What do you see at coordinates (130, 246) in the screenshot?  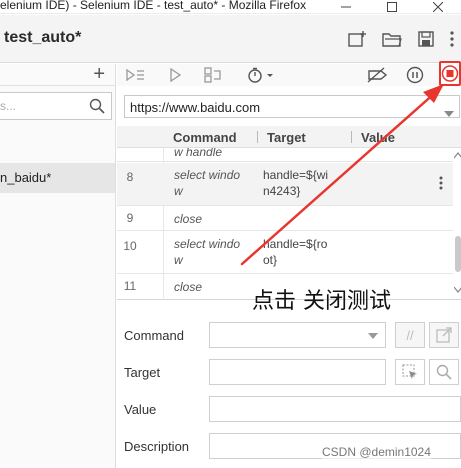 I see `row-number: 10` at bounding box center [130, 246].